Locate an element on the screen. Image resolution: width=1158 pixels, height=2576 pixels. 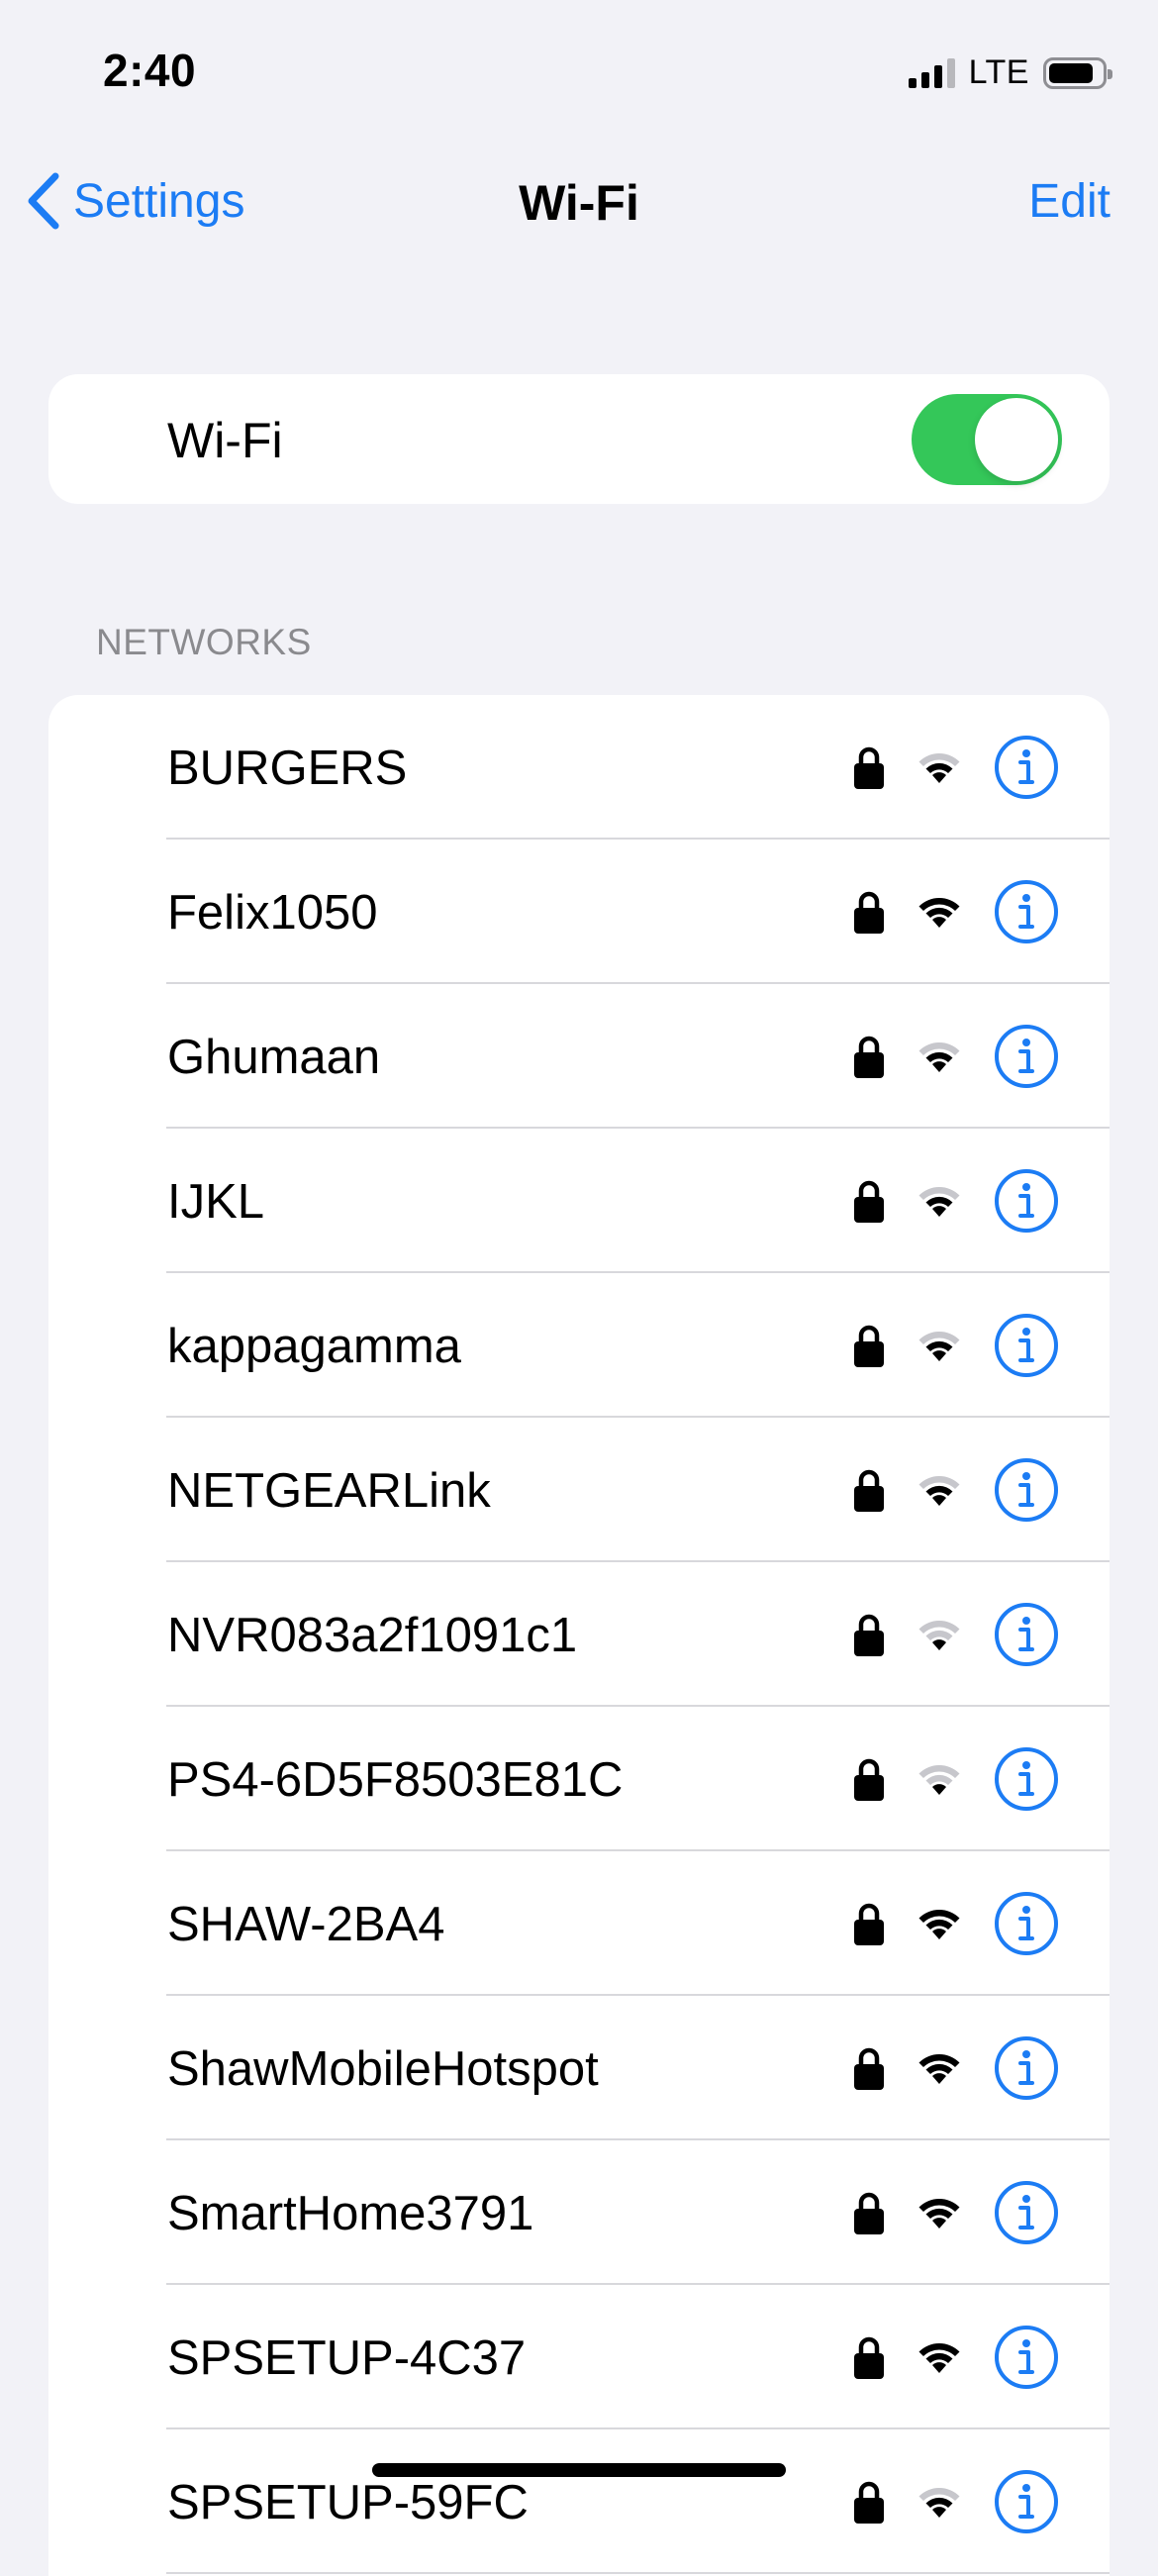
network-row: NVR083a2f1091c1 is located at coordinates (579, 1635).